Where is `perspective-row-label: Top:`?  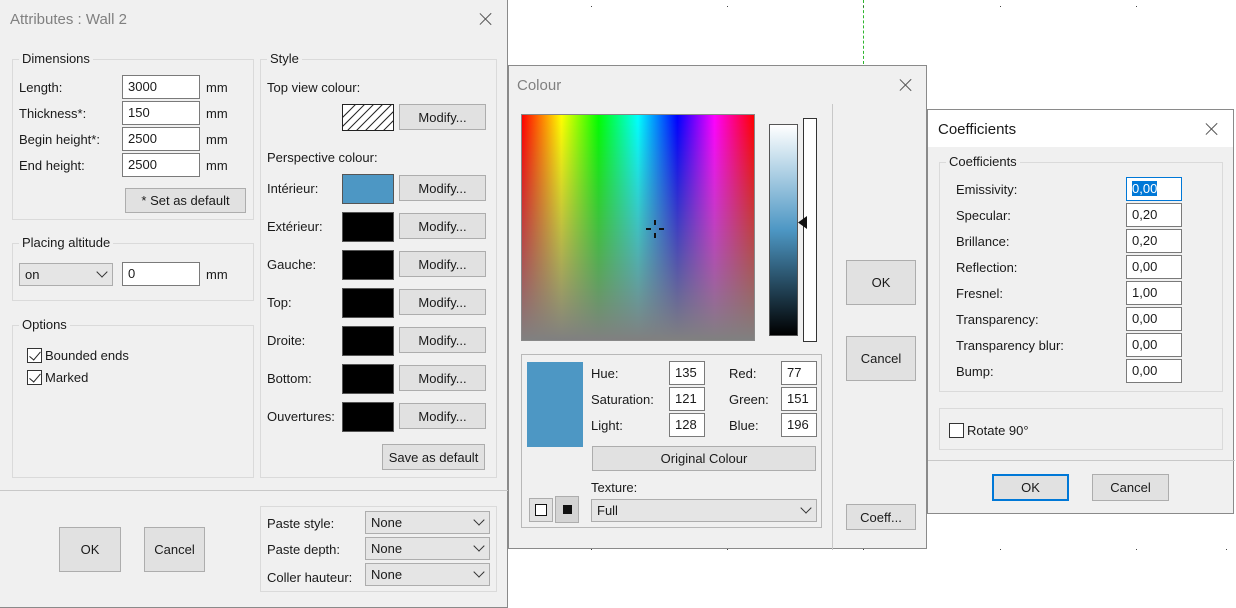 perspective-row-label: Top: is located at coordinates (279, 302).